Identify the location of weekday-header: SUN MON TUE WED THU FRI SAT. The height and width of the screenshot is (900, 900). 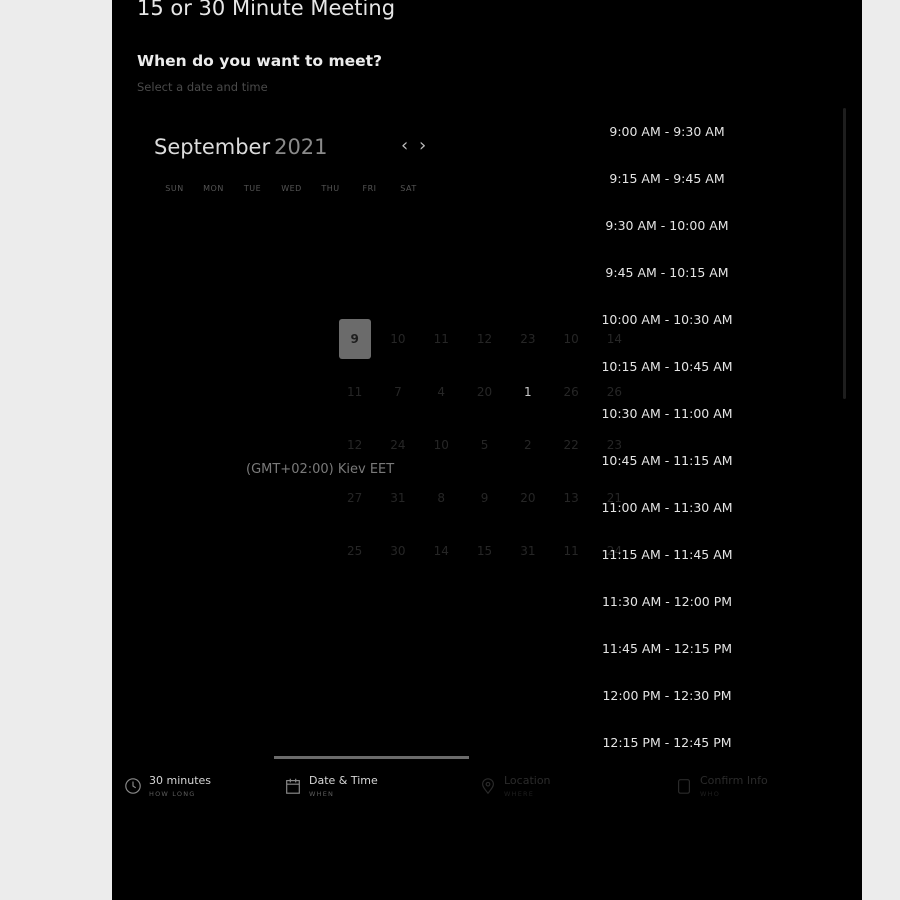
(291, 188).